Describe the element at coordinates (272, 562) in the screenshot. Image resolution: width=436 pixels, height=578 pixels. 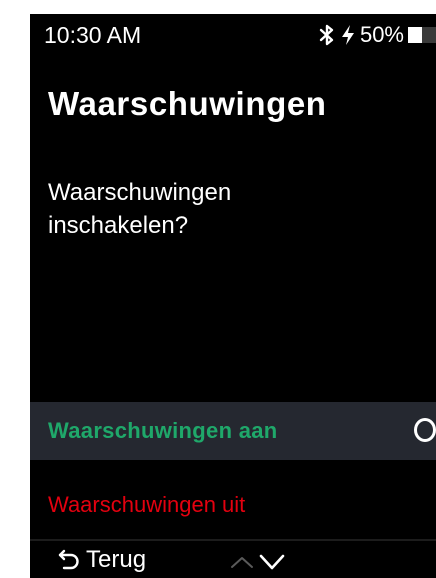
I see `scroll-down-icon` at that location.